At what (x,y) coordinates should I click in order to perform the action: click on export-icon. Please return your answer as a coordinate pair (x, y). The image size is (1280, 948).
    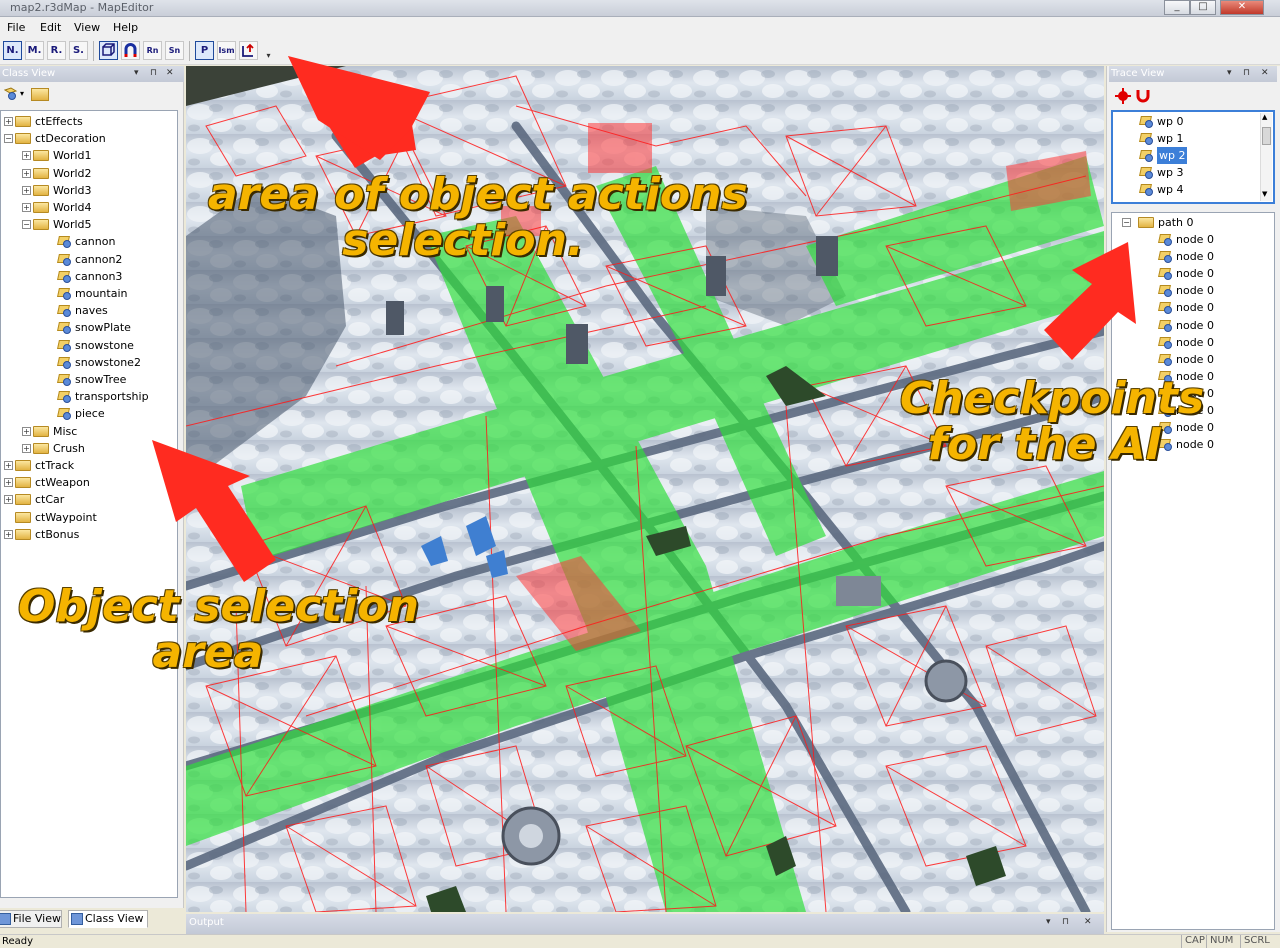
    Looking at the image, I should click on (248, 50).